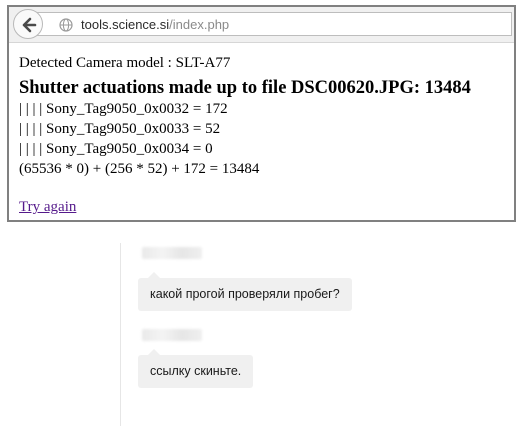  I want to click on url-path: /index.php, so click(199, 24).